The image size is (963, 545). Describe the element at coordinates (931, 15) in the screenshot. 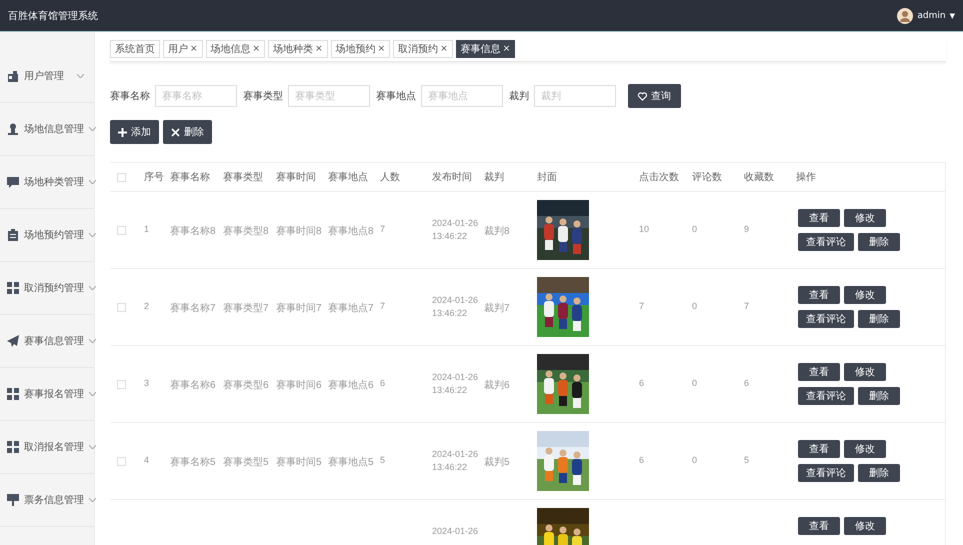

I see `user-name: admin` at that location.